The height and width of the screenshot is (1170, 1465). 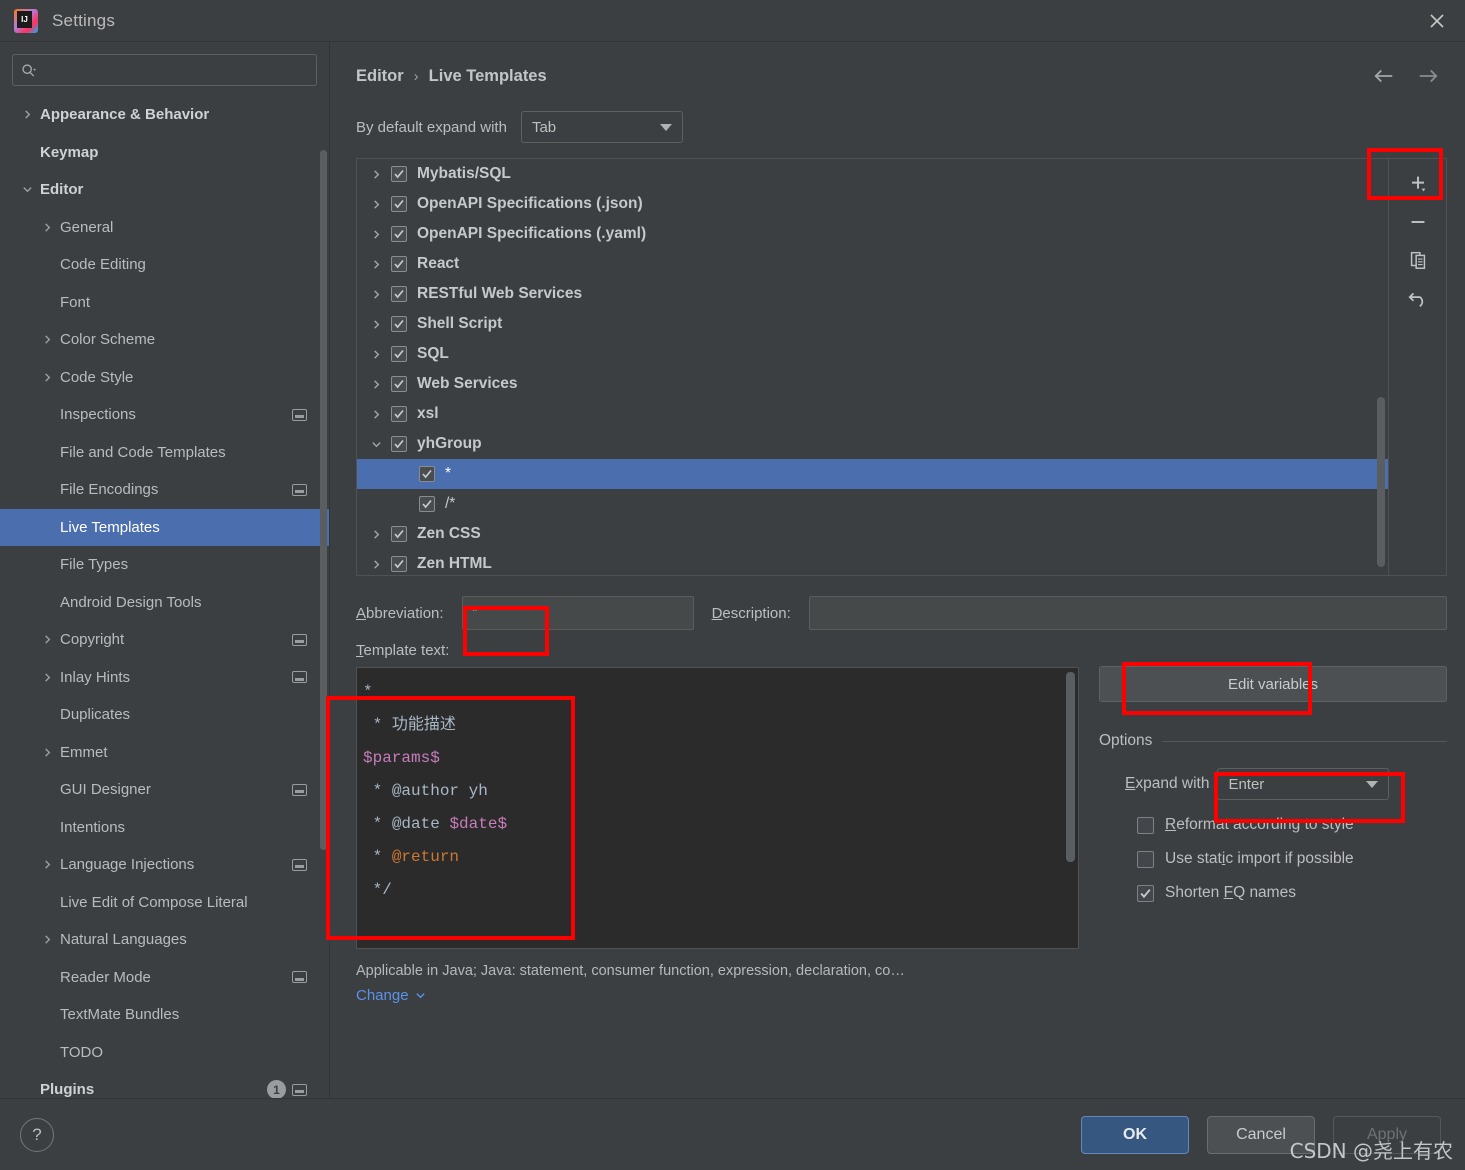 I want to click on template-group-row: /*, so click(x=872, y=504).